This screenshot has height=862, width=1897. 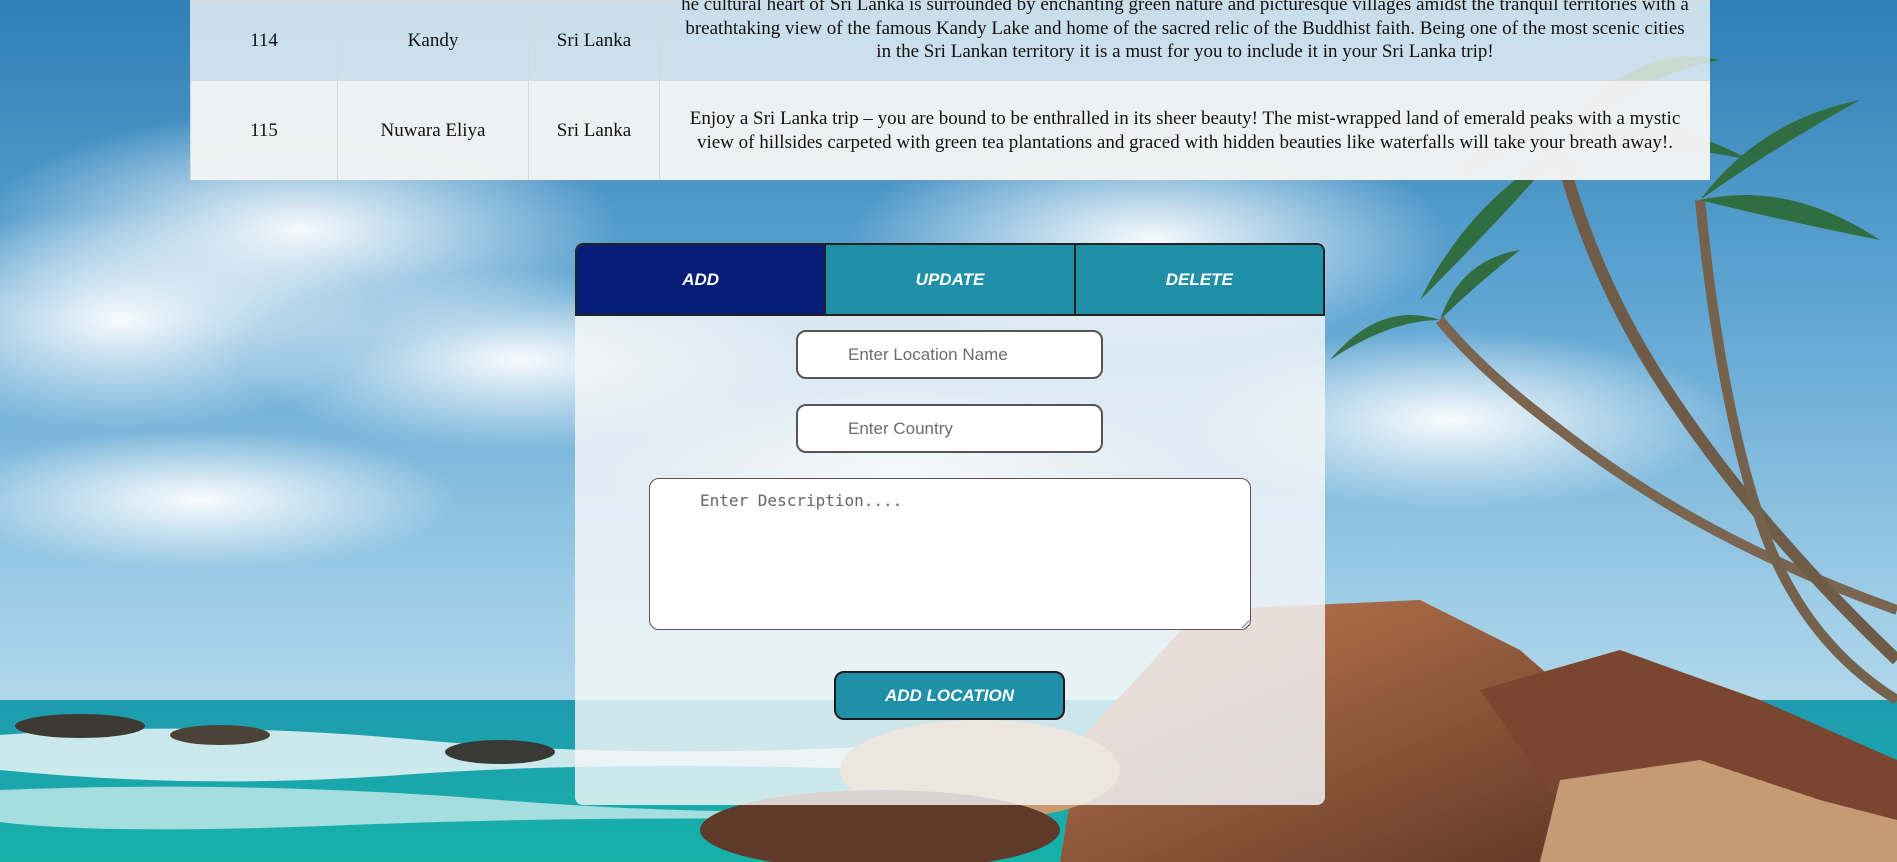 What do you see at coordinates (433, 130) in the screenshot?
I see `cell-location-name: Nuwara Eliya` at bounding box center [433, 130].